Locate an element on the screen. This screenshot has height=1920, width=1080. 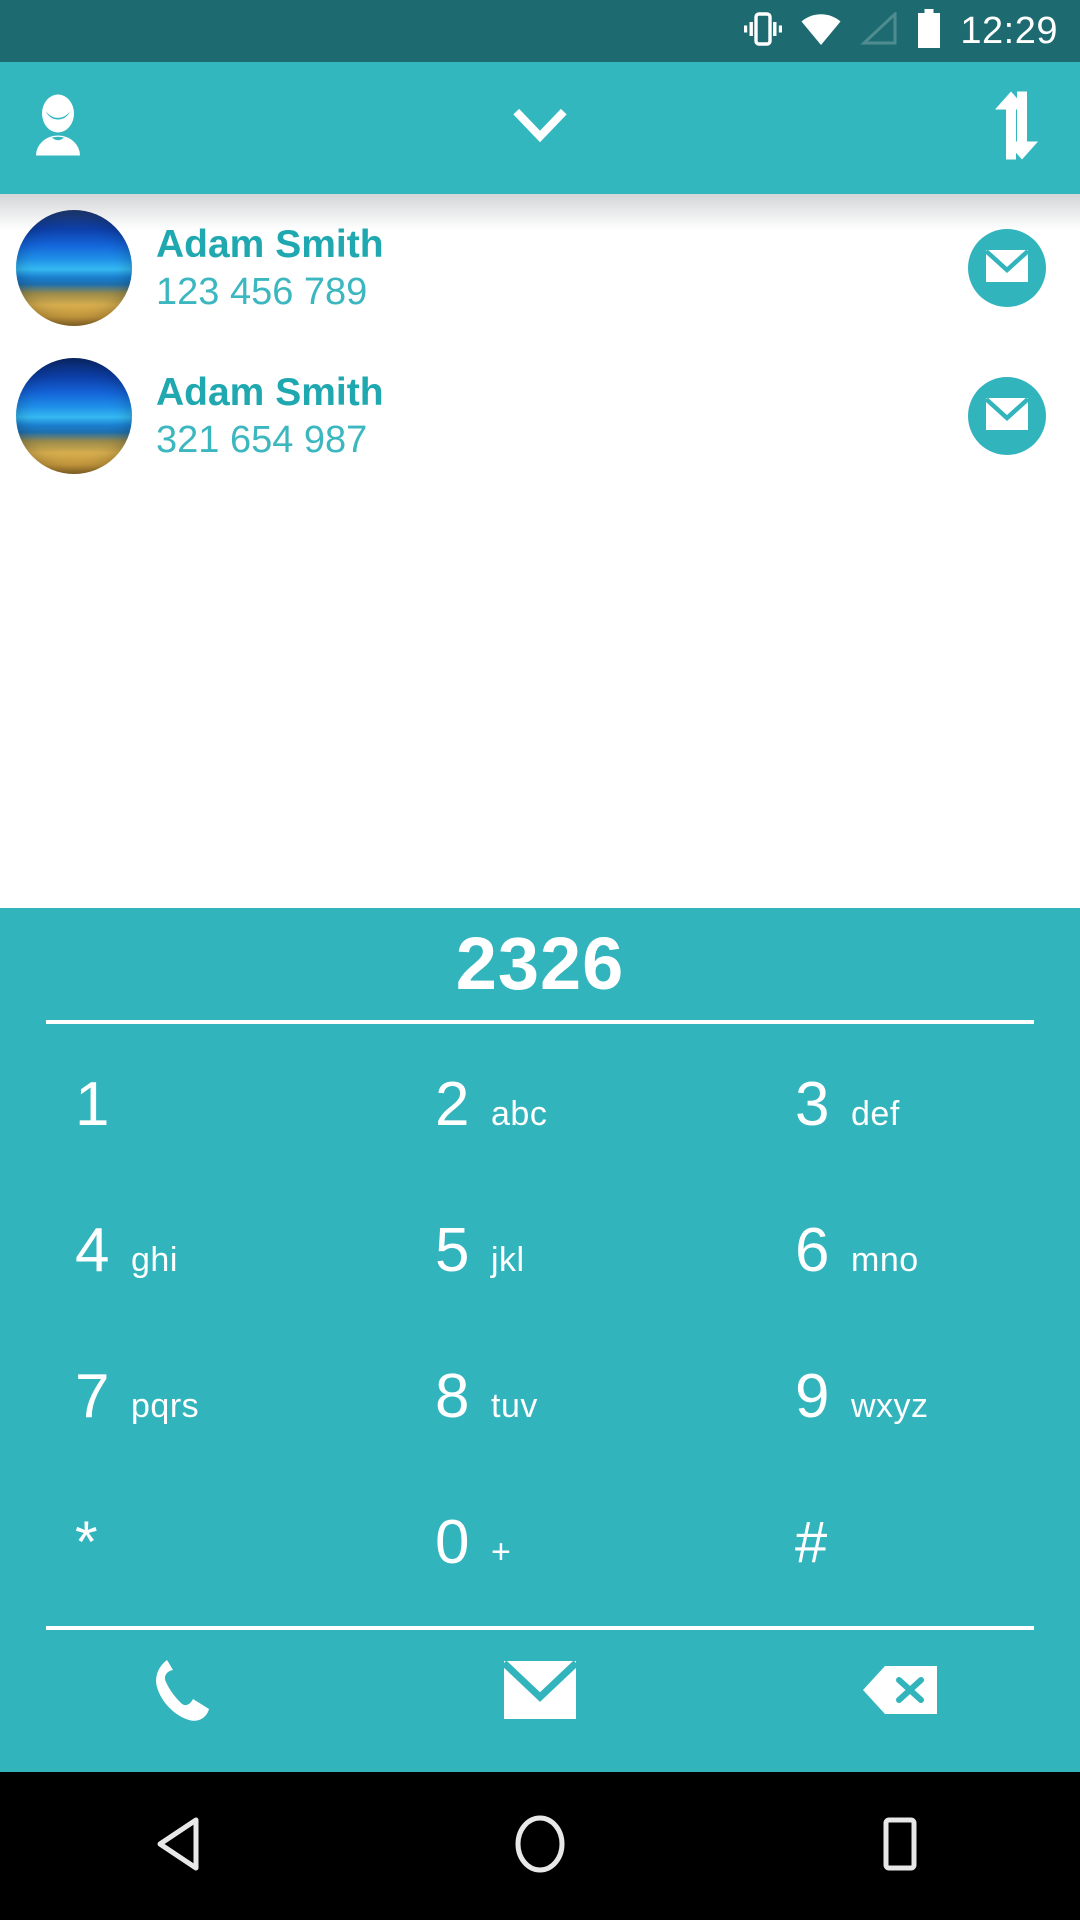
key-digit: 6 is located at coordinates (812, 1250).